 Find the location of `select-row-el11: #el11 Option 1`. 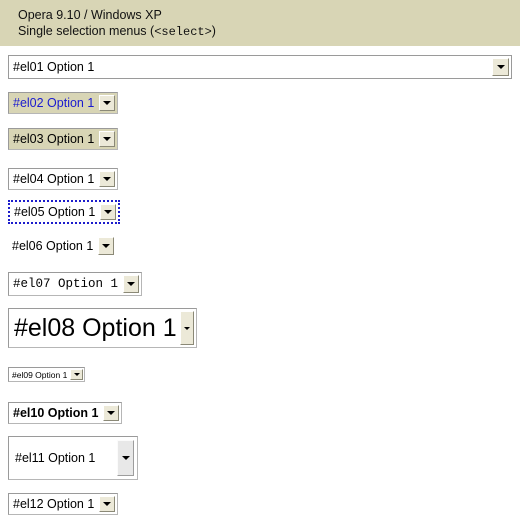

select-row-el11: #el11 Option 1 is located at coordinates (260, 452).